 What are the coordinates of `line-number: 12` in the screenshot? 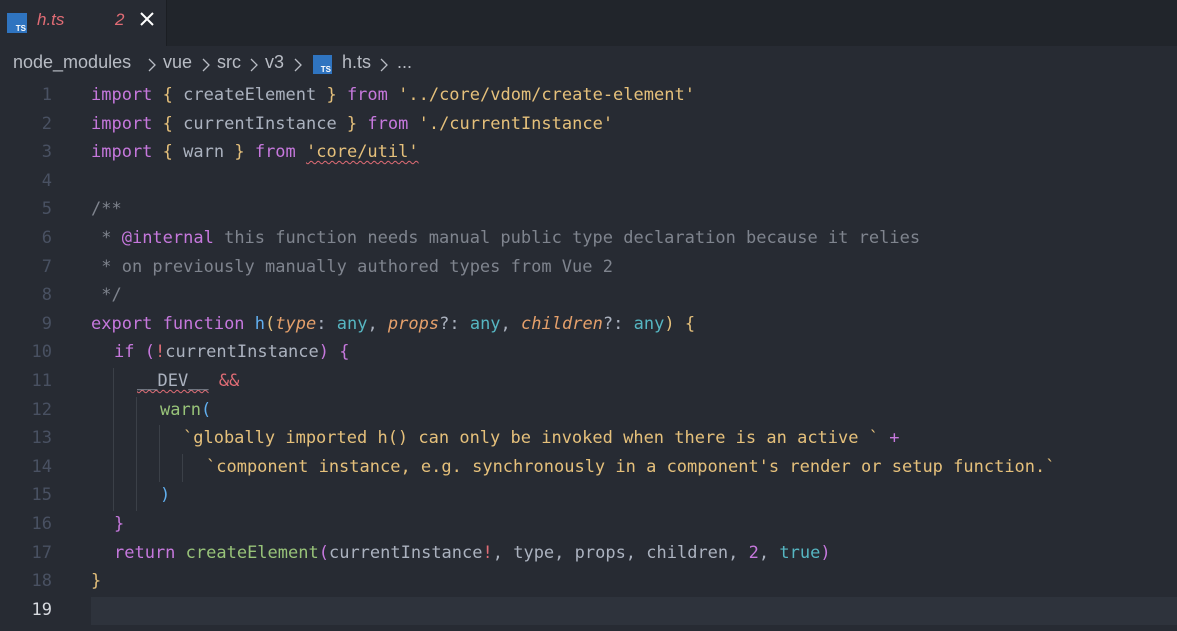 It's located at (41, 409).